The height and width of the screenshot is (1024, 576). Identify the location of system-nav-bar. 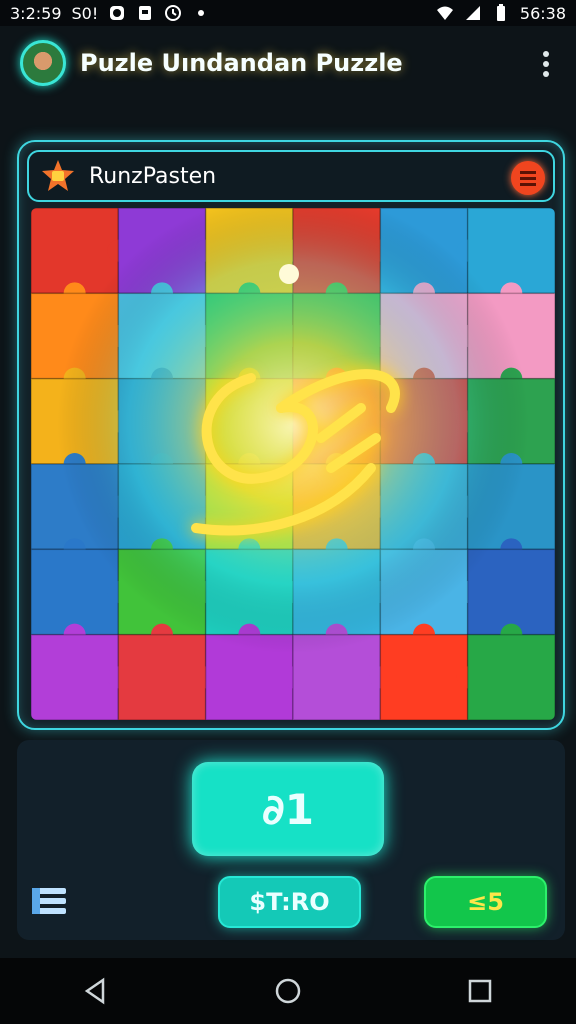
(288, 991).